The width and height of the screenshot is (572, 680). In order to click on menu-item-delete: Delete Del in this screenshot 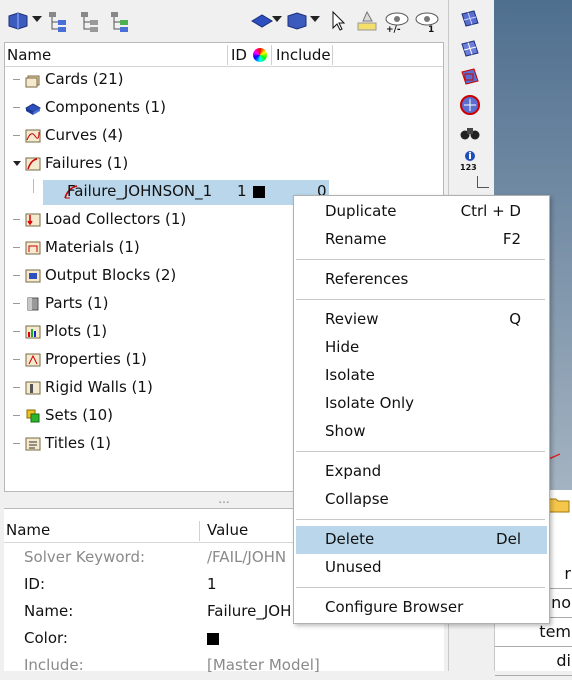, I will do `click(421, 540)`.